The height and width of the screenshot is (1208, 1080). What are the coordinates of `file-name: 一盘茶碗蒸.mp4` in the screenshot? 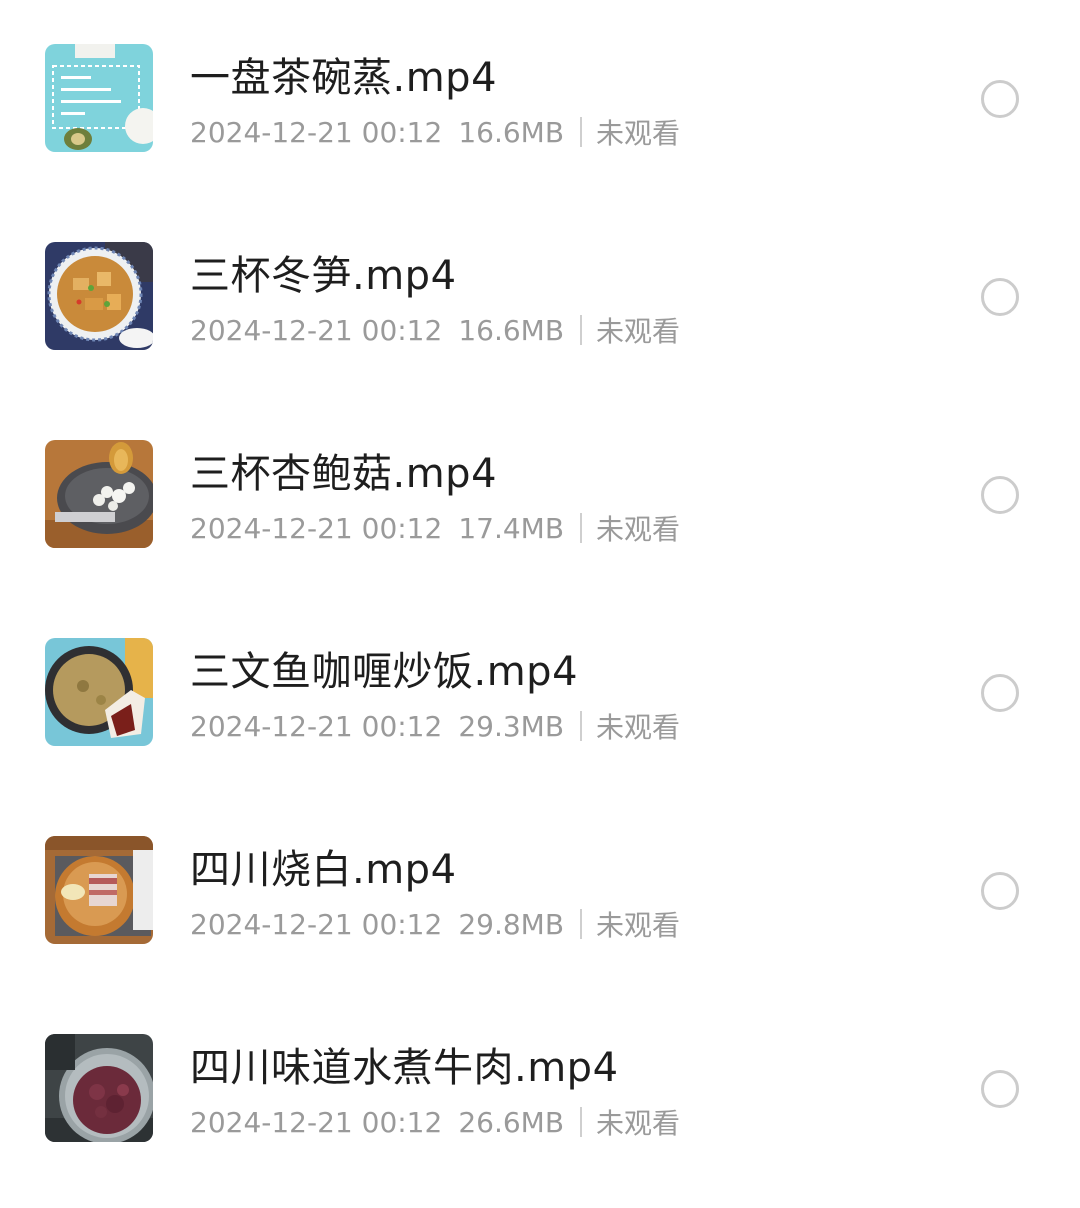 It's located at (344, 78).